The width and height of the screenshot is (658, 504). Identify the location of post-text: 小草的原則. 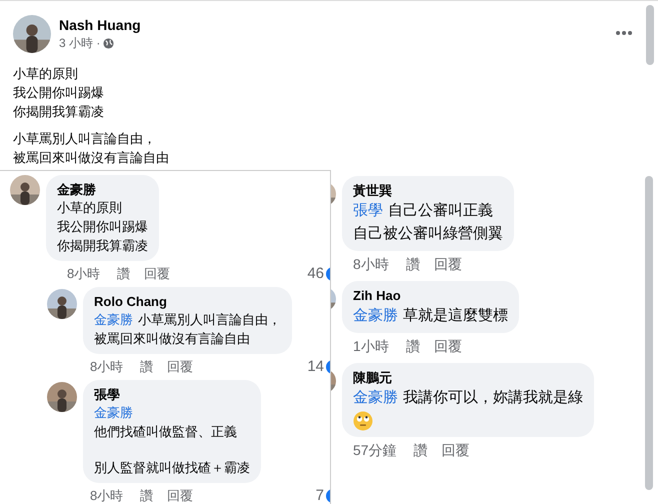
(46, 74).